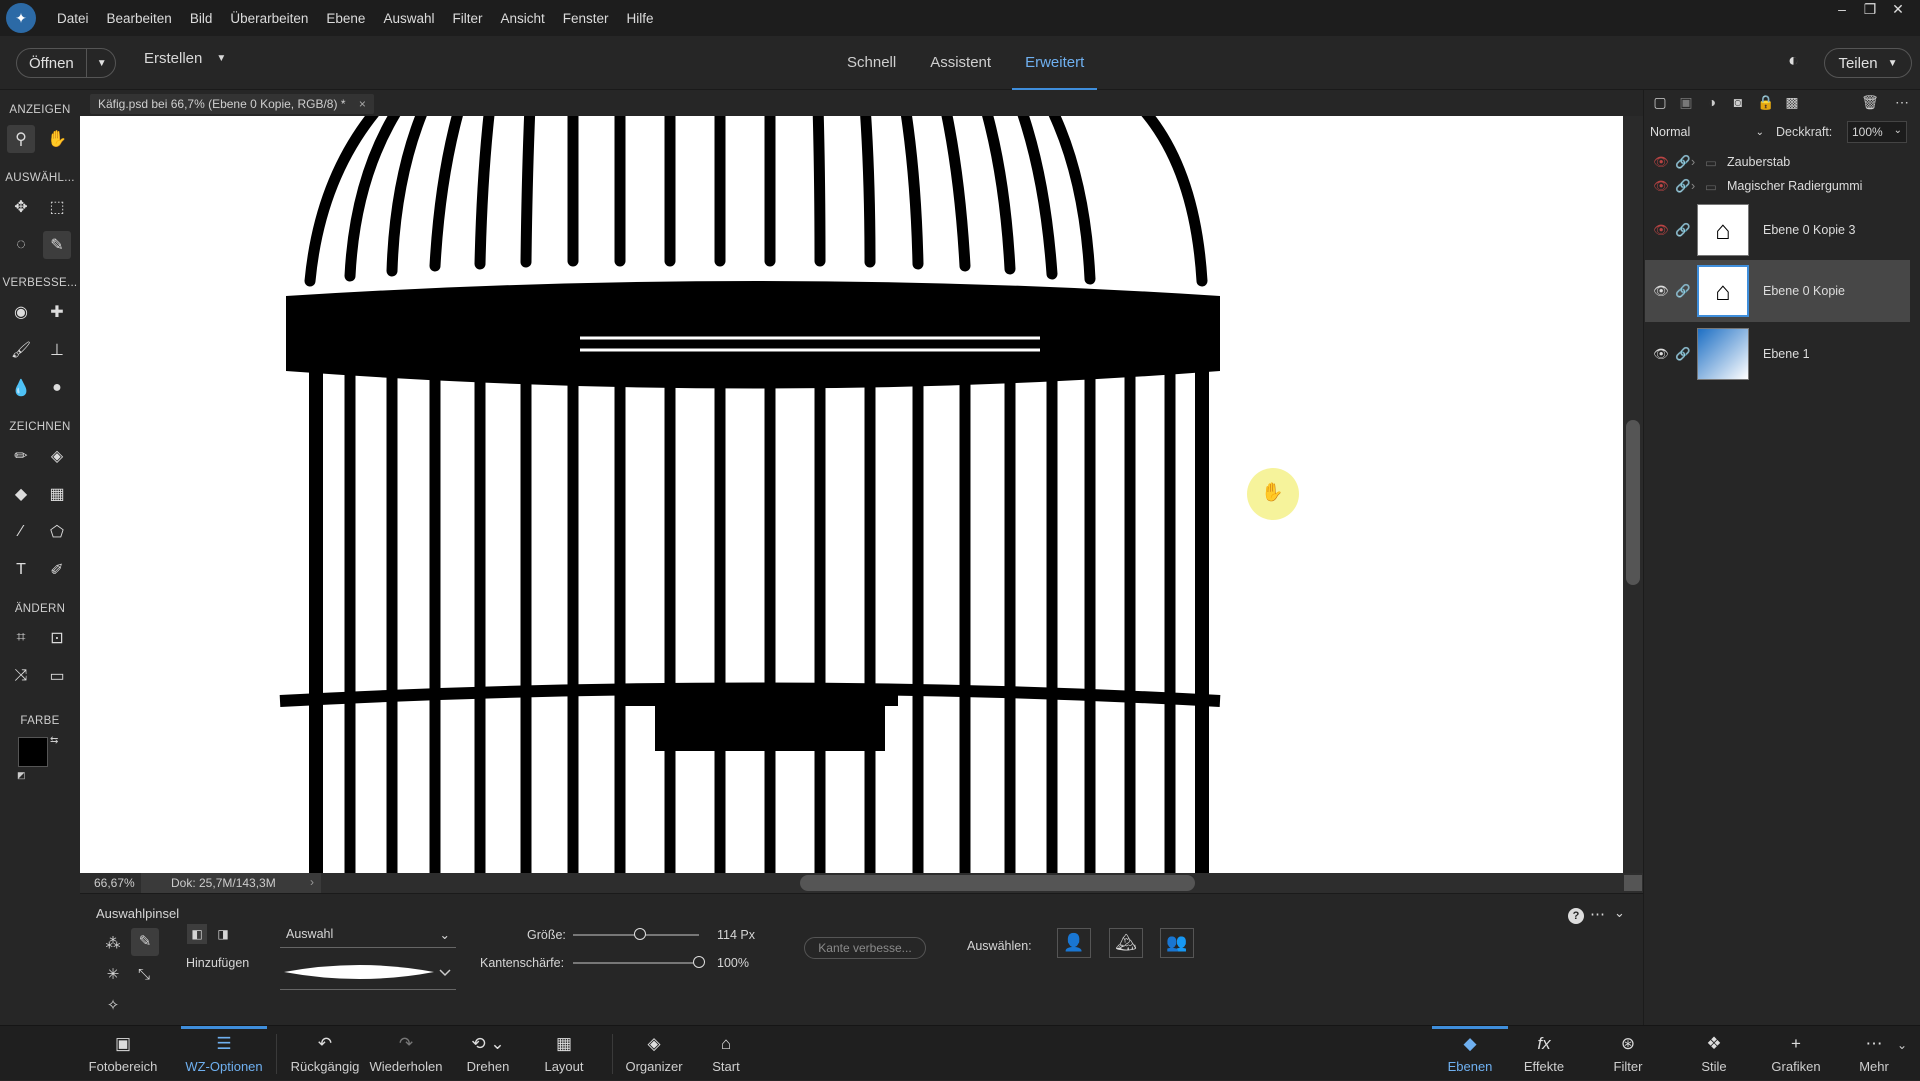 The image size is (1920, 1081). I want to click on share-button: Teilen ▼, so click(1868, 63).